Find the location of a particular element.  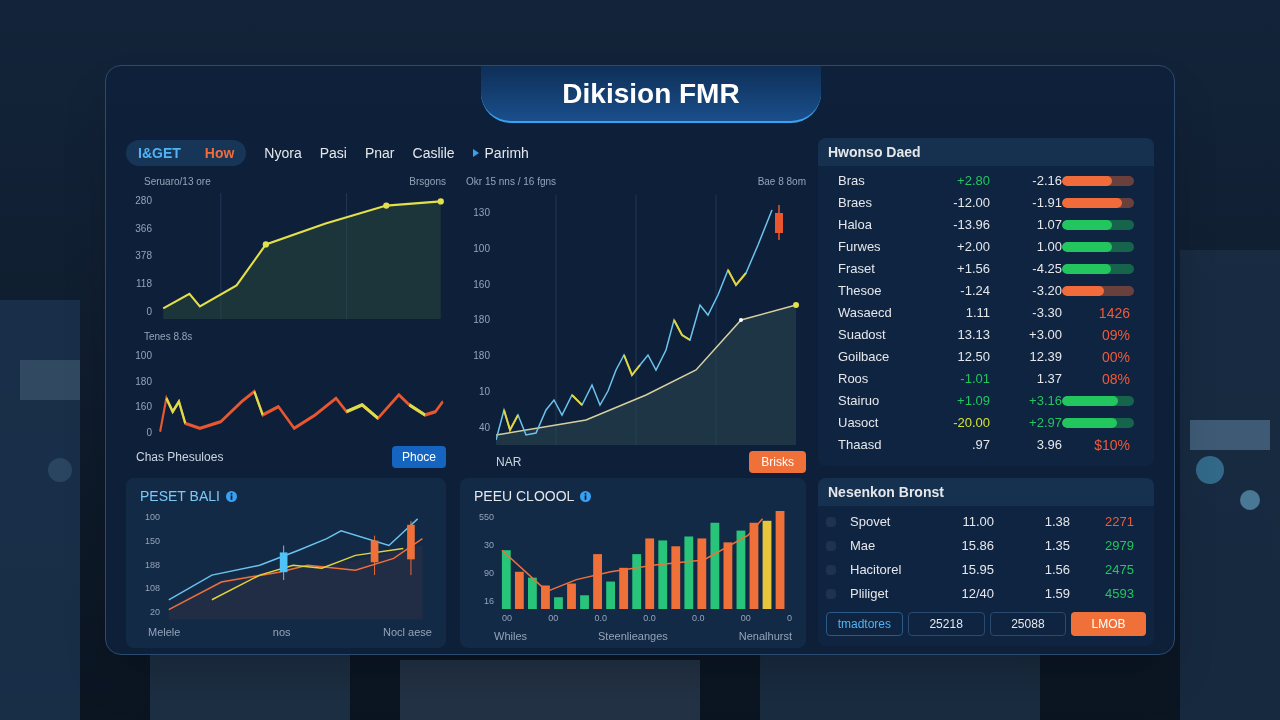

row-label: Mae is located at coordinates (863, 546).